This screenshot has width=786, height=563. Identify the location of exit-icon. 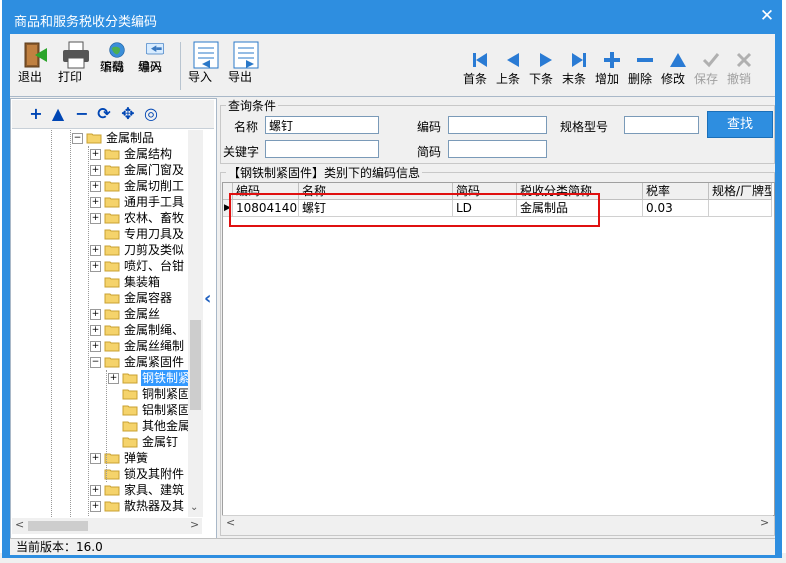
(35, 55).